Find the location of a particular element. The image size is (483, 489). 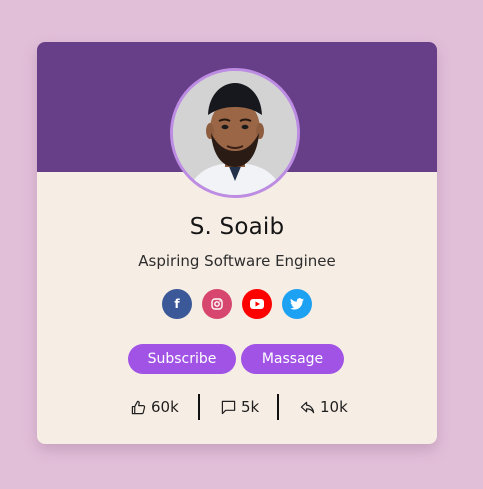

social-links: f is located at coordinates (237, 304).